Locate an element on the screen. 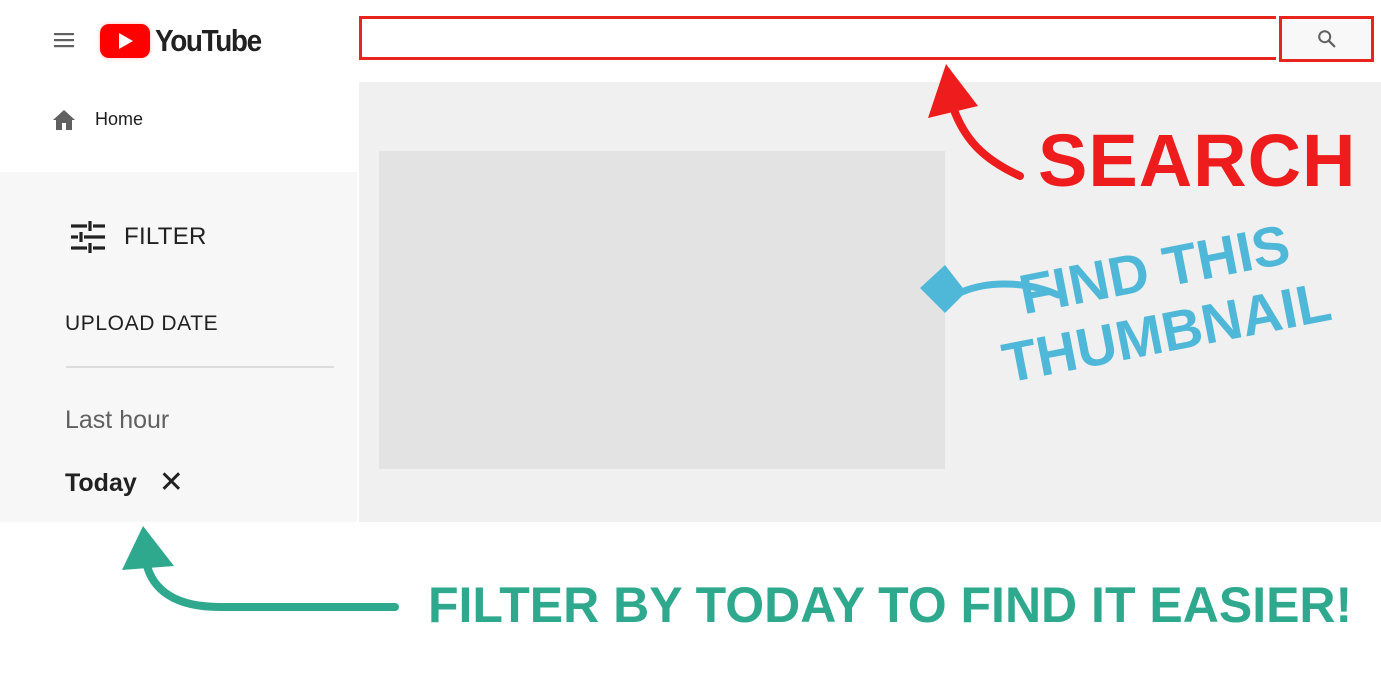  youtube-wordmark: YouTube is located at coordinates (208, 40).